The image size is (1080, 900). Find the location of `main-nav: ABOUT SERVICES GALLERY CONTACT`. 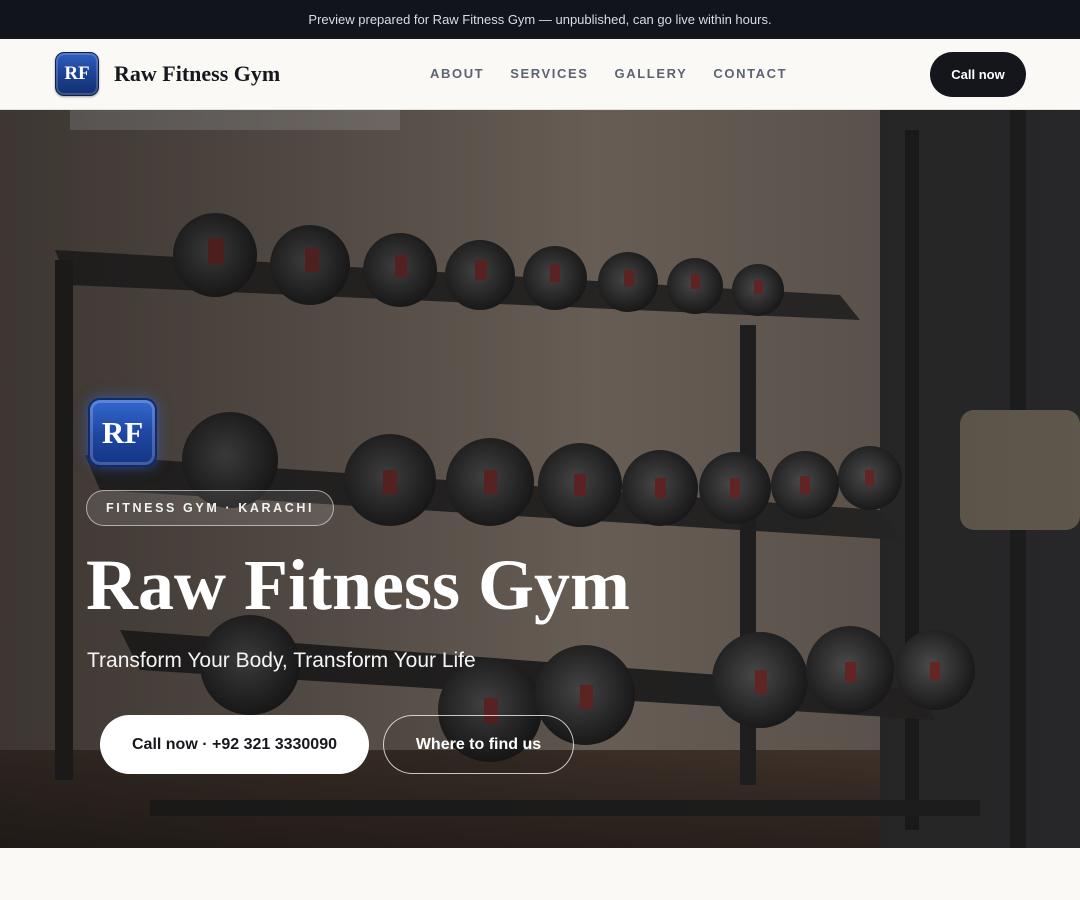

main-nav: ABOUT SERVICES GALLERY CONTACT is located at coordinates (608, 73).